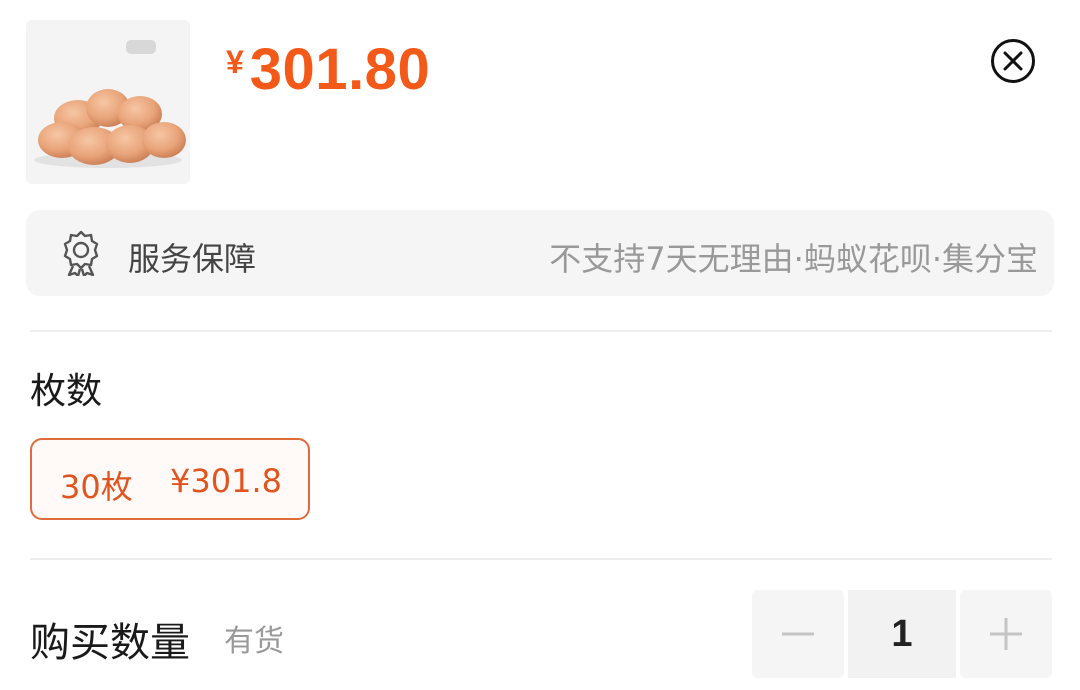 Image resolution: width=1080 pixels, height=690 pixels. What do you see at coordinates (540, 253) in the screenshot?
I see `service-guarantee-row: 服务保障 不支持7天无理由·蚂蚁花呗·集分宝` at bounding box center [540, 253].